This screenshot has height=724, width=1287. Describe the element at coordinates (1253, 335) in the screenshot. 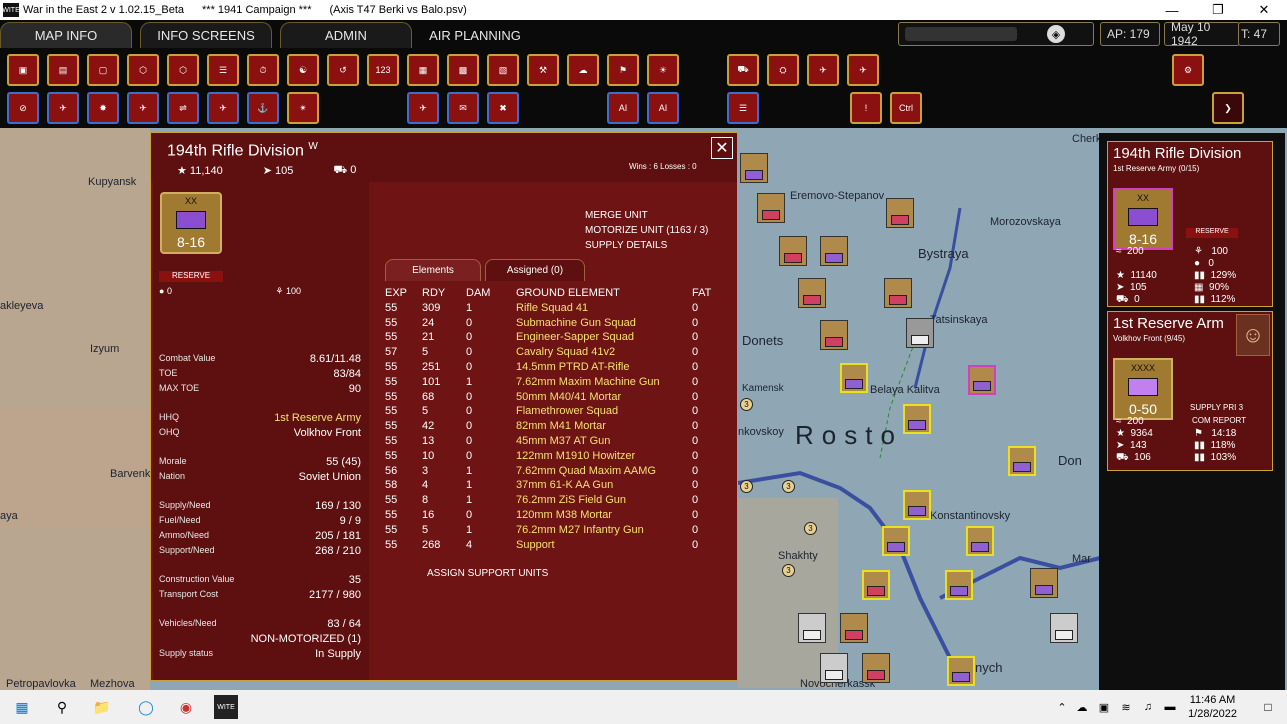

I see `commander-portrait: ☺` at that location.